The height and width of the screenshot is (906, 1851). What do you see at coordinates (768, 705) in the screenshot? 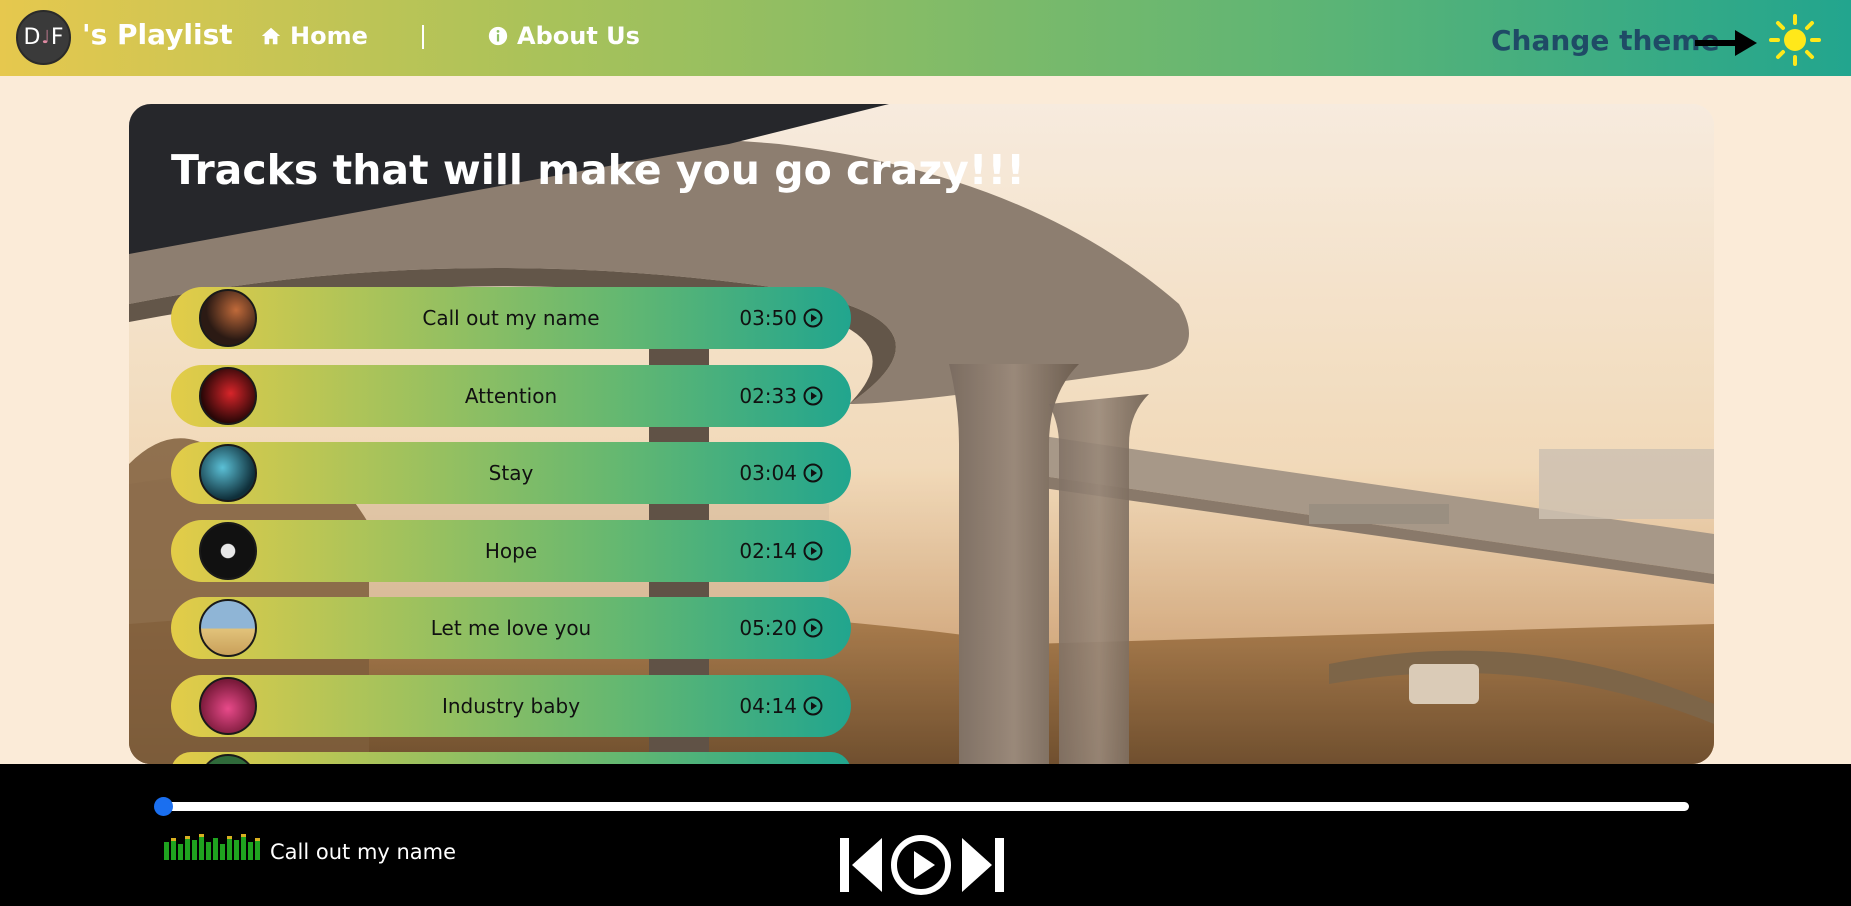
I see `track-duration: 04:14` at bounding box center [768, 705].